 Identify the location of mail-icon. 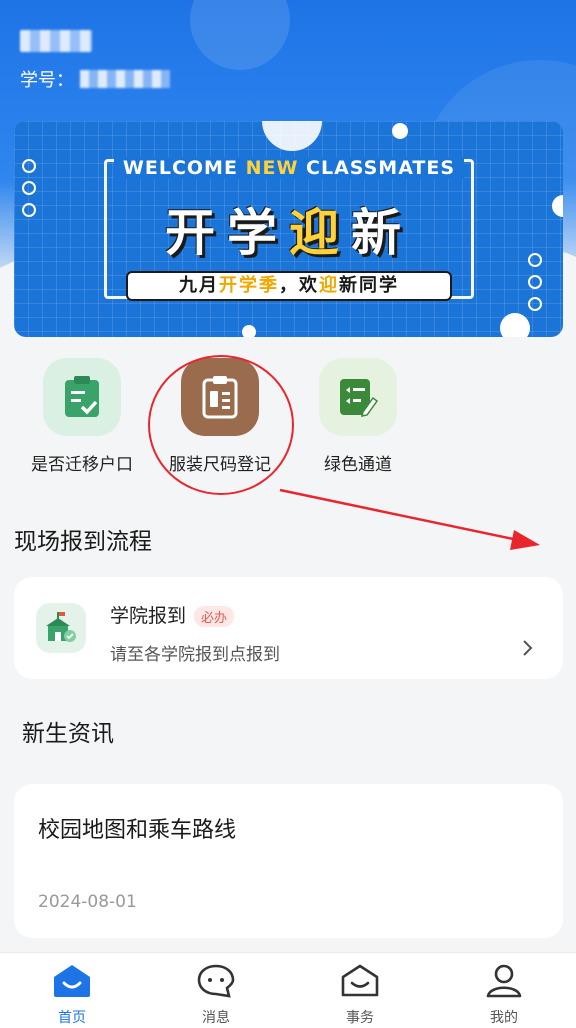
(360, 983).